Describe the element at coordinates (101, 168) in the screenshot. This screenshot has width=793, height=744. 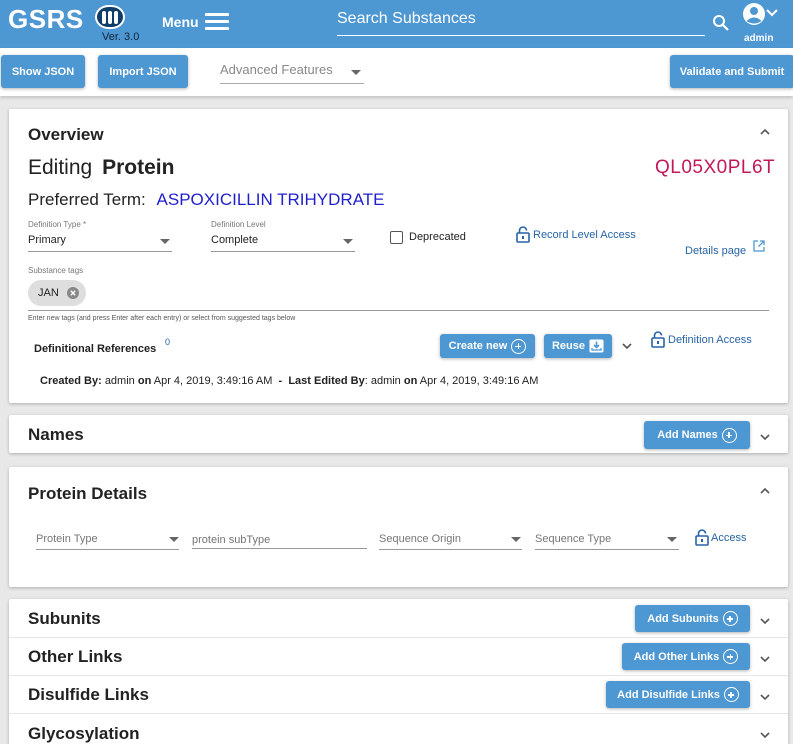
I see `editing-heading: Editing Protein` at that location.